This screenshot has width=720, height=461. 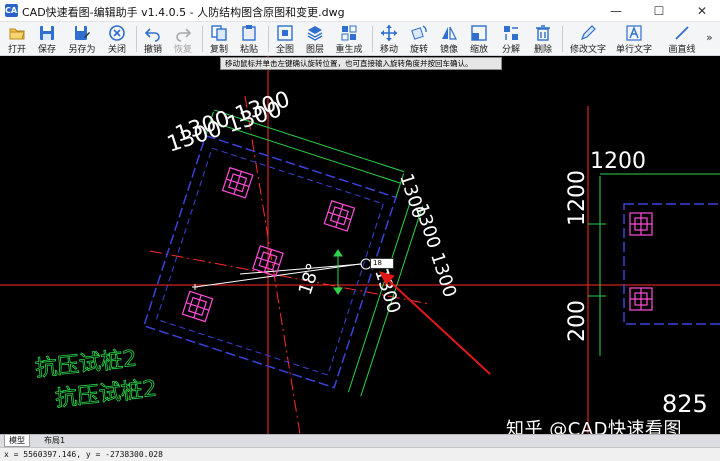 I want to click on paste-button: 粘贴, so click(x=249, y=39).